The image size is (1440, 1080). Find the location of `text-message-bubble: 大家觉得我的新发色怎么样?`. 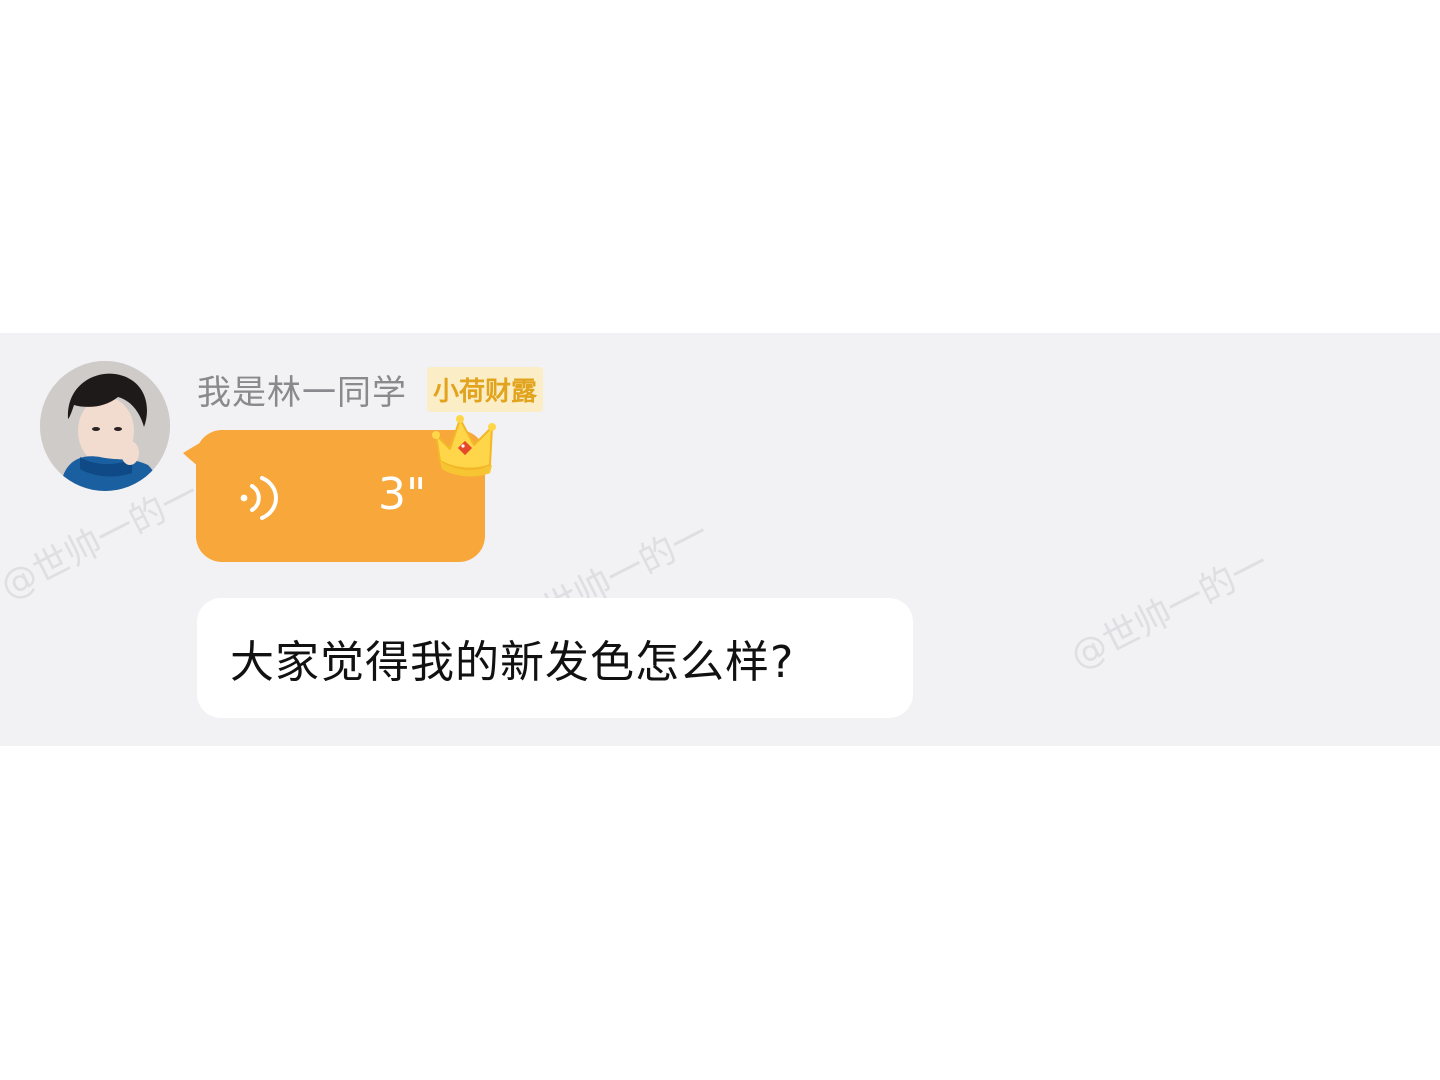

text-message-bubble: 大家觉得我的新发色怎么样? is located at coordinates (555, 658).